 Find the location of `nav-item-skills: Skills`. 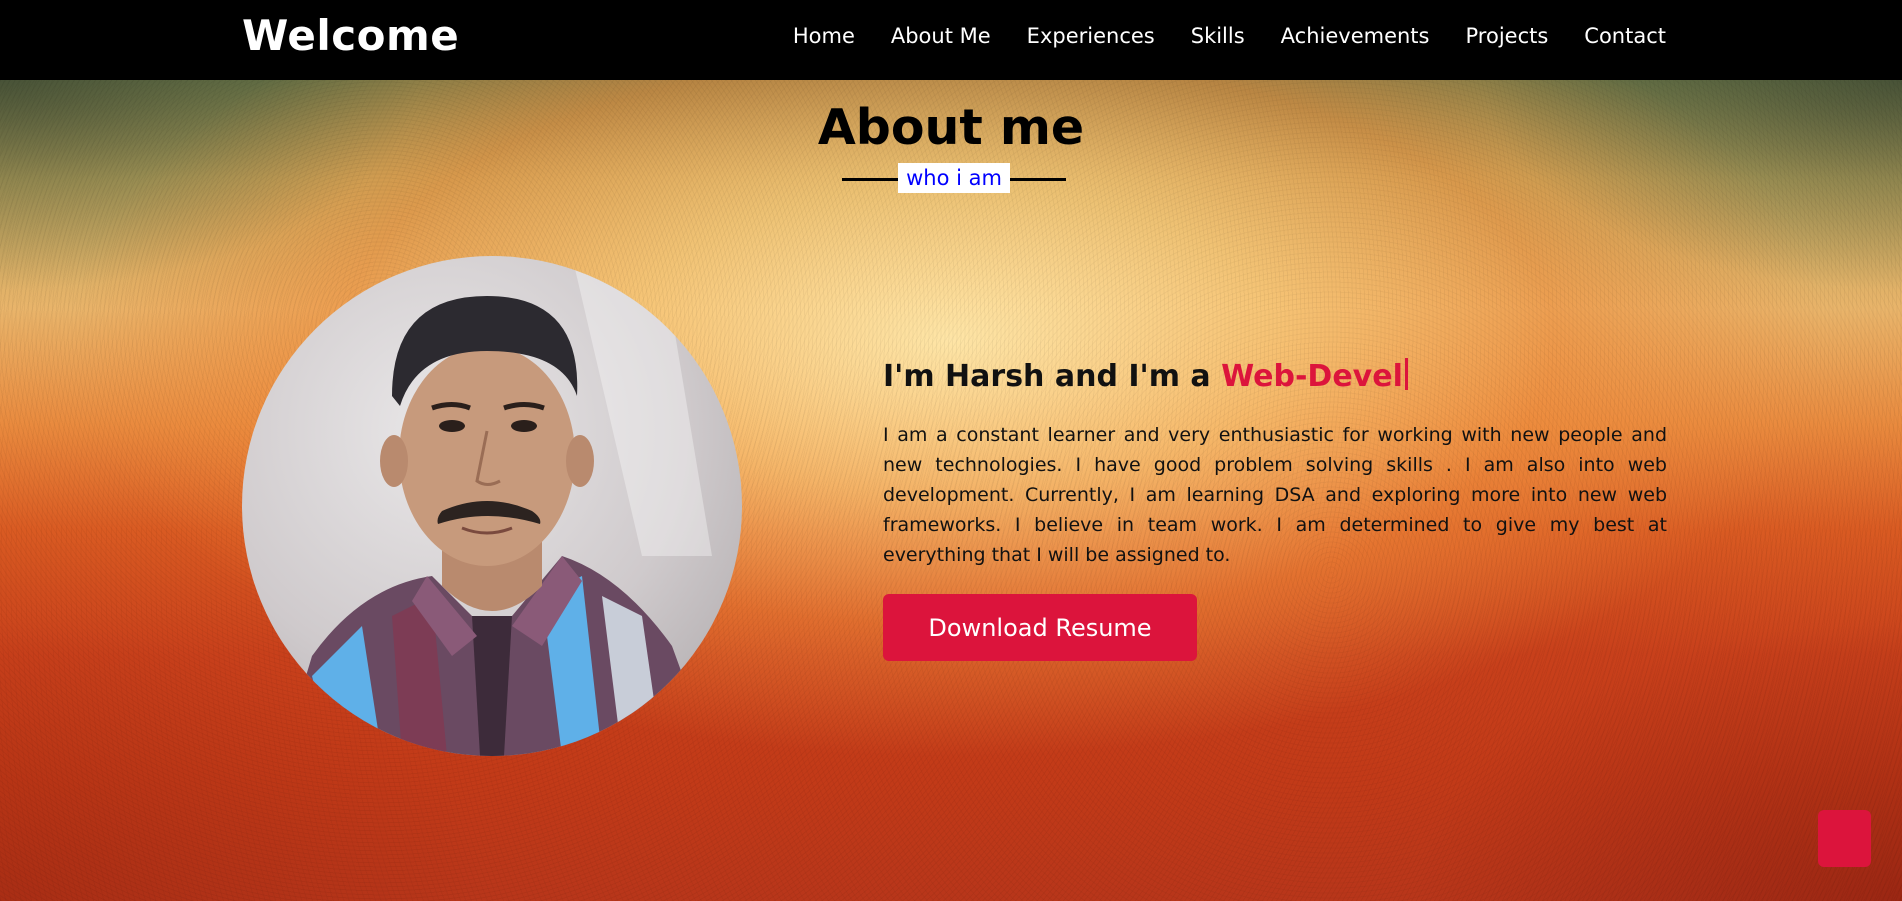

nav-item-skills: Skills is located at coordinates (1218, 36).